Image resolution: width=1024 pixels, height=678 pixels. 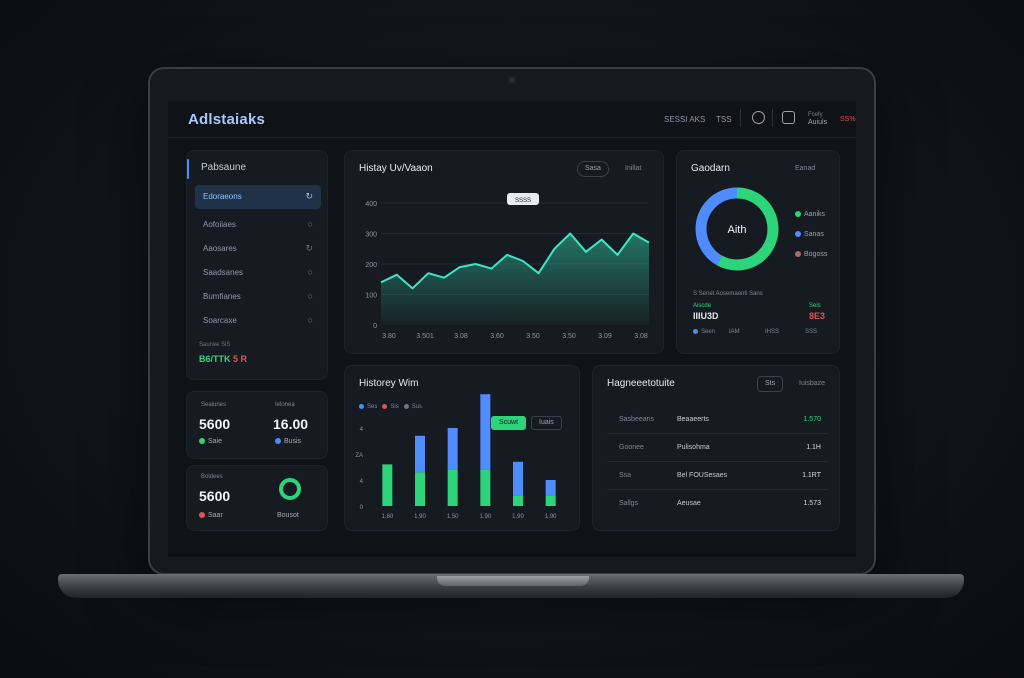 What do you see at coordinates (693, 447) in the screenshot?
I see `table-cell: Pulisohma` at bounding box center [693, 447].